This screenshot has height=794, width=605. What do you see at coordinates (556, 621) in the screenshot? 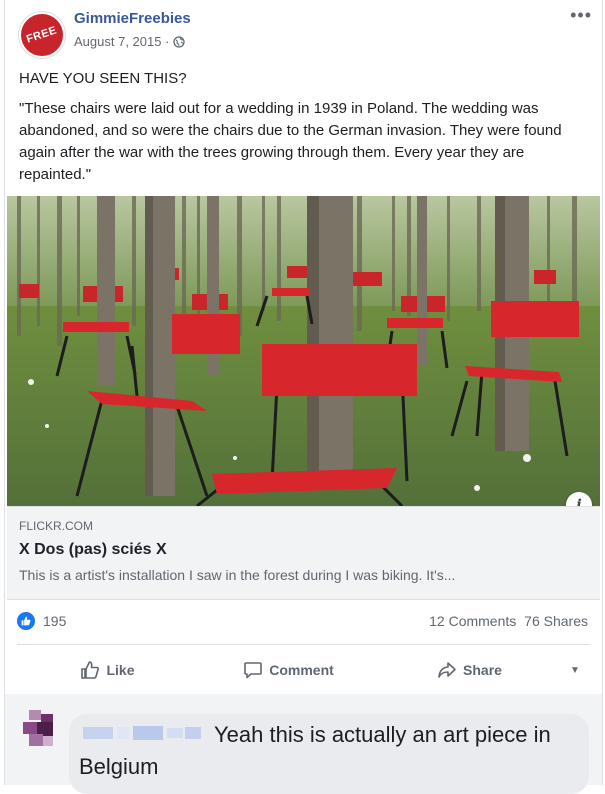
I see `shares-count: 76 Shares` at bounding box center [556, 621].